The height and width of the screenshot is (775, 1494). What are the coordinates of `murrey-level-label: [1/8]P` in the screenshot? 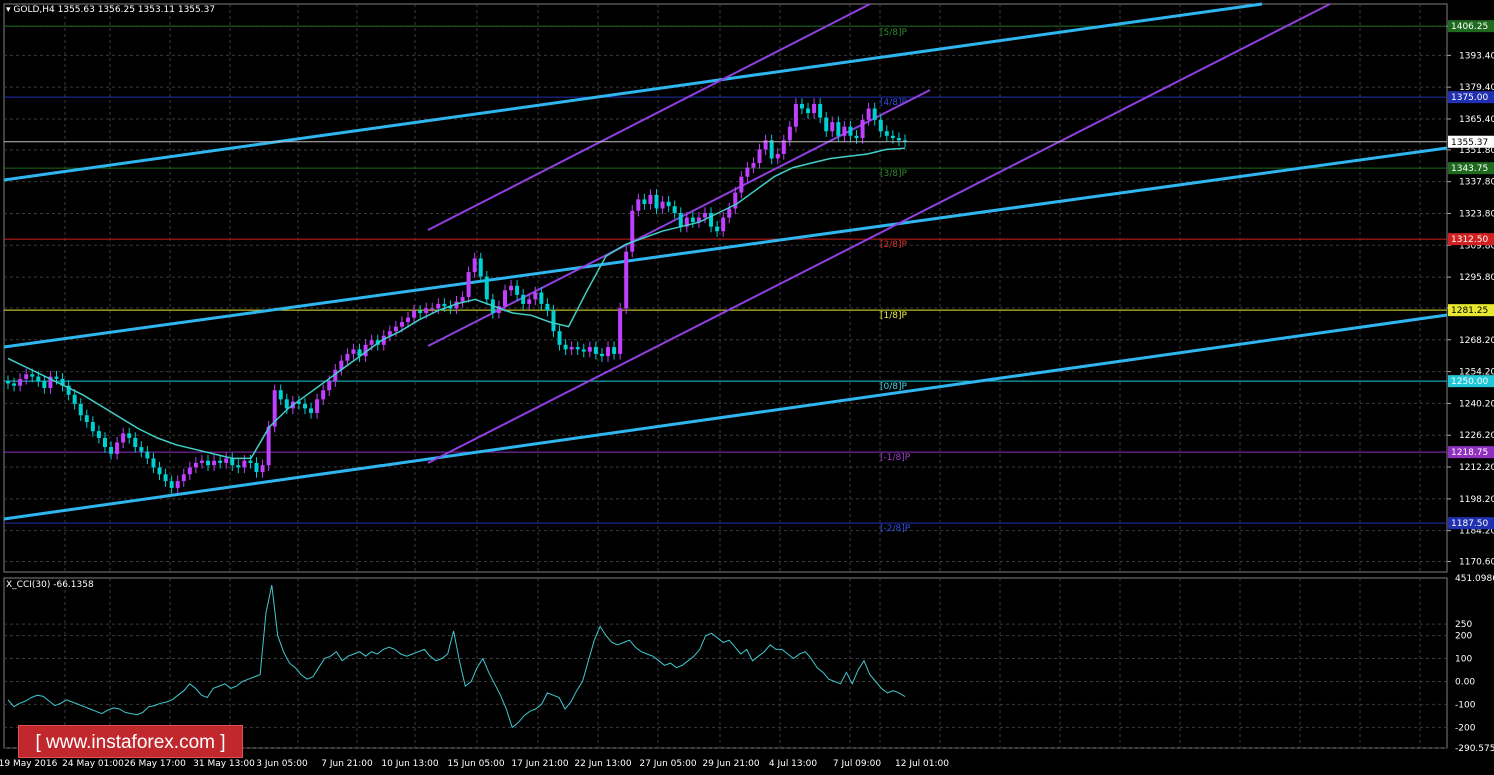 It's located at (894, 316).